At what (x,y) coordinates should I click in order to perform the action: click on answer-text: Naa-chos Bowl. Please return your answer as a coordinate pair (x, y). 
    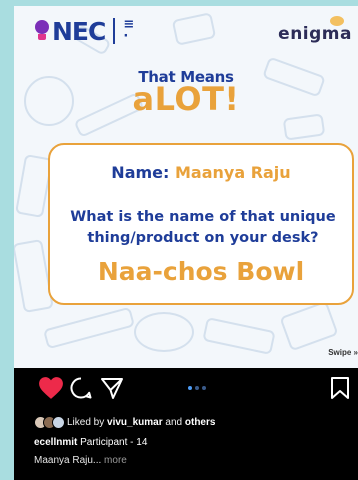
    Looking at the image, I should click on (201, 271).